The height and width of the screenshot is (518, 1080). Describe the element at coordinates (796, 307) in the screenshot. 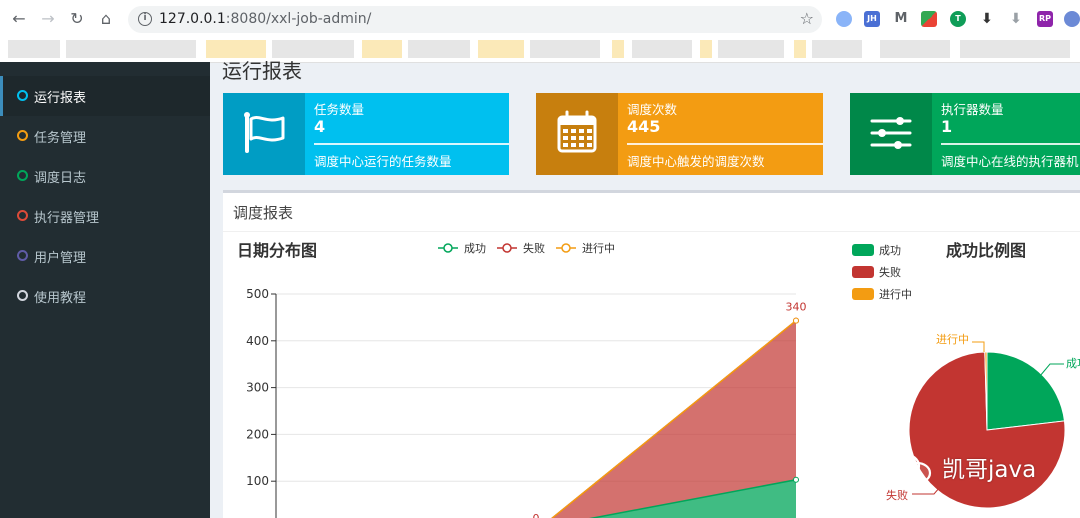

I see `data-label: 340` at that location.